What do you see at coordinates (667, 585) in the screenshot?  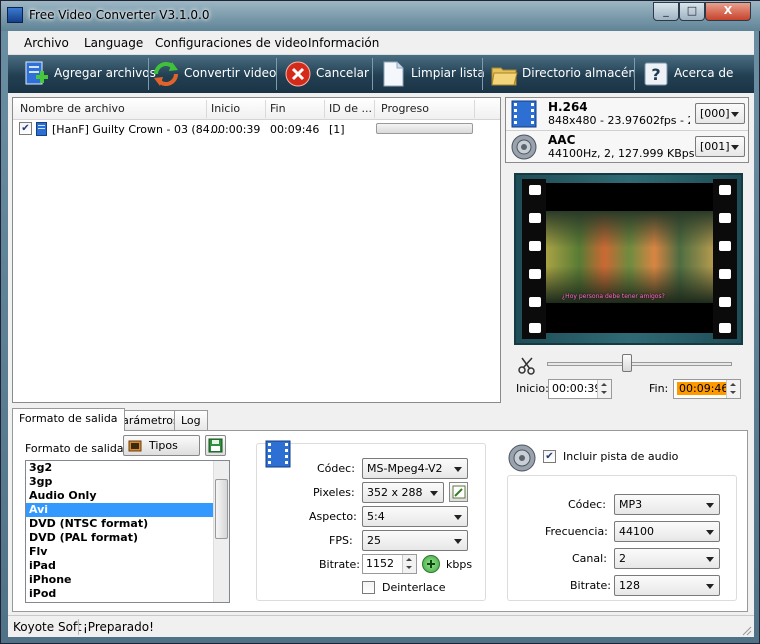 I see `audio-bitrate-select: 128` at bounding box center [667, 585].